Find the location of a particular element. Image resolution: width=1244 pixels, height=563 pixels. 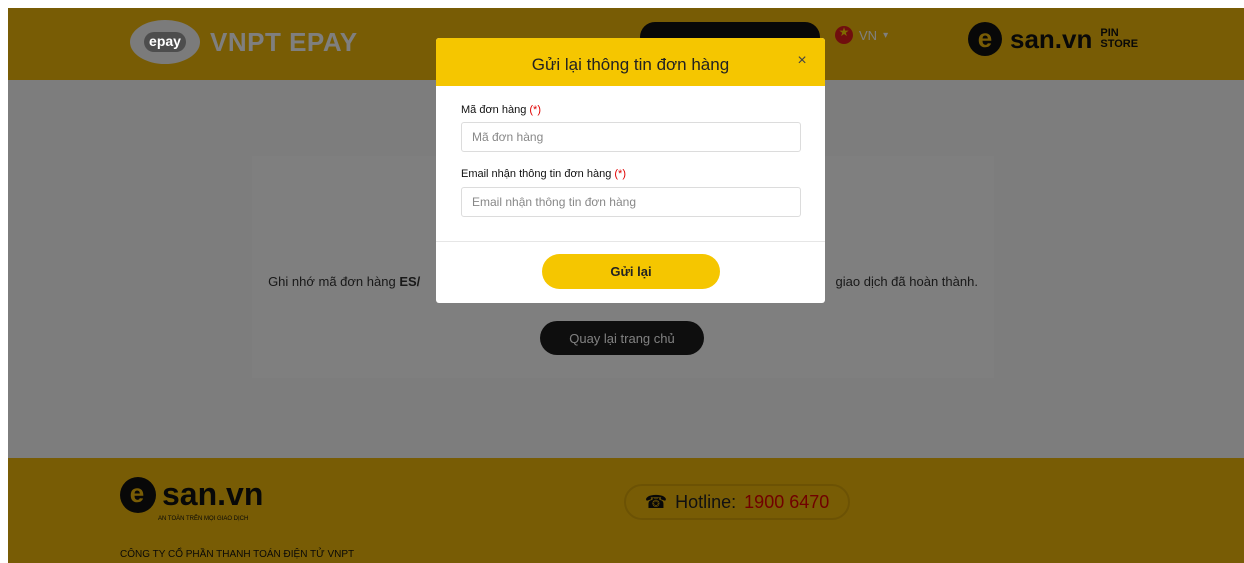

resend-button: Gửi lại is located at coordinates (631, 271).